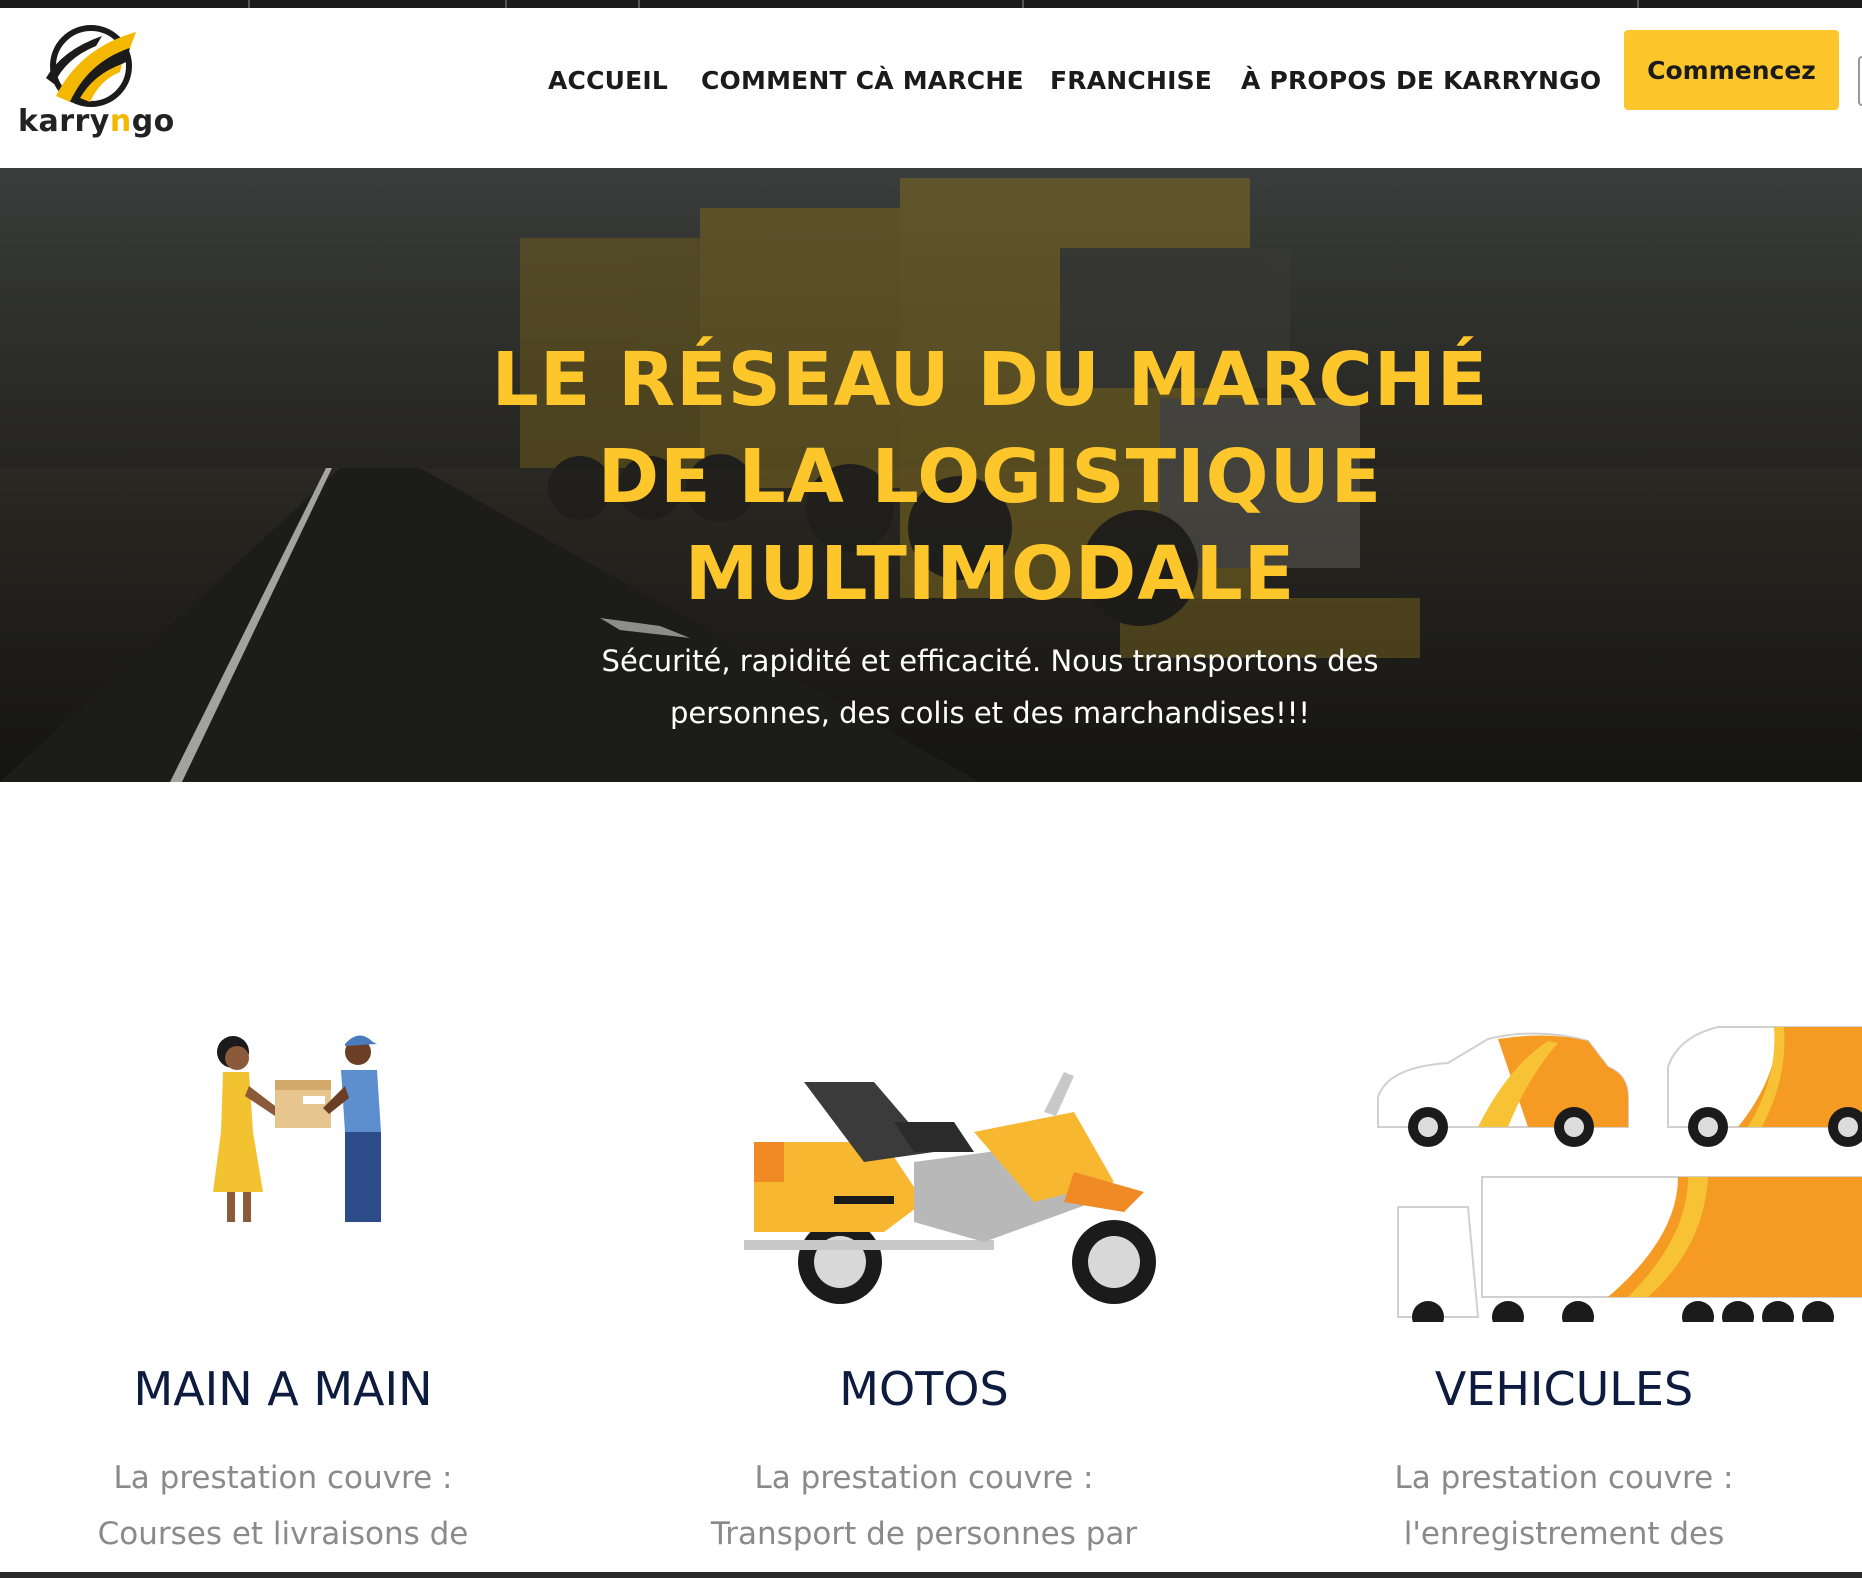 This screenshot has width=1862, height=1578. What do you see at coordinates (862, 80) in the screenshot?
I see `nav-item-comment-ca-marche: COMMENT CÀ MARCHE` at bounding box center [862, 80].